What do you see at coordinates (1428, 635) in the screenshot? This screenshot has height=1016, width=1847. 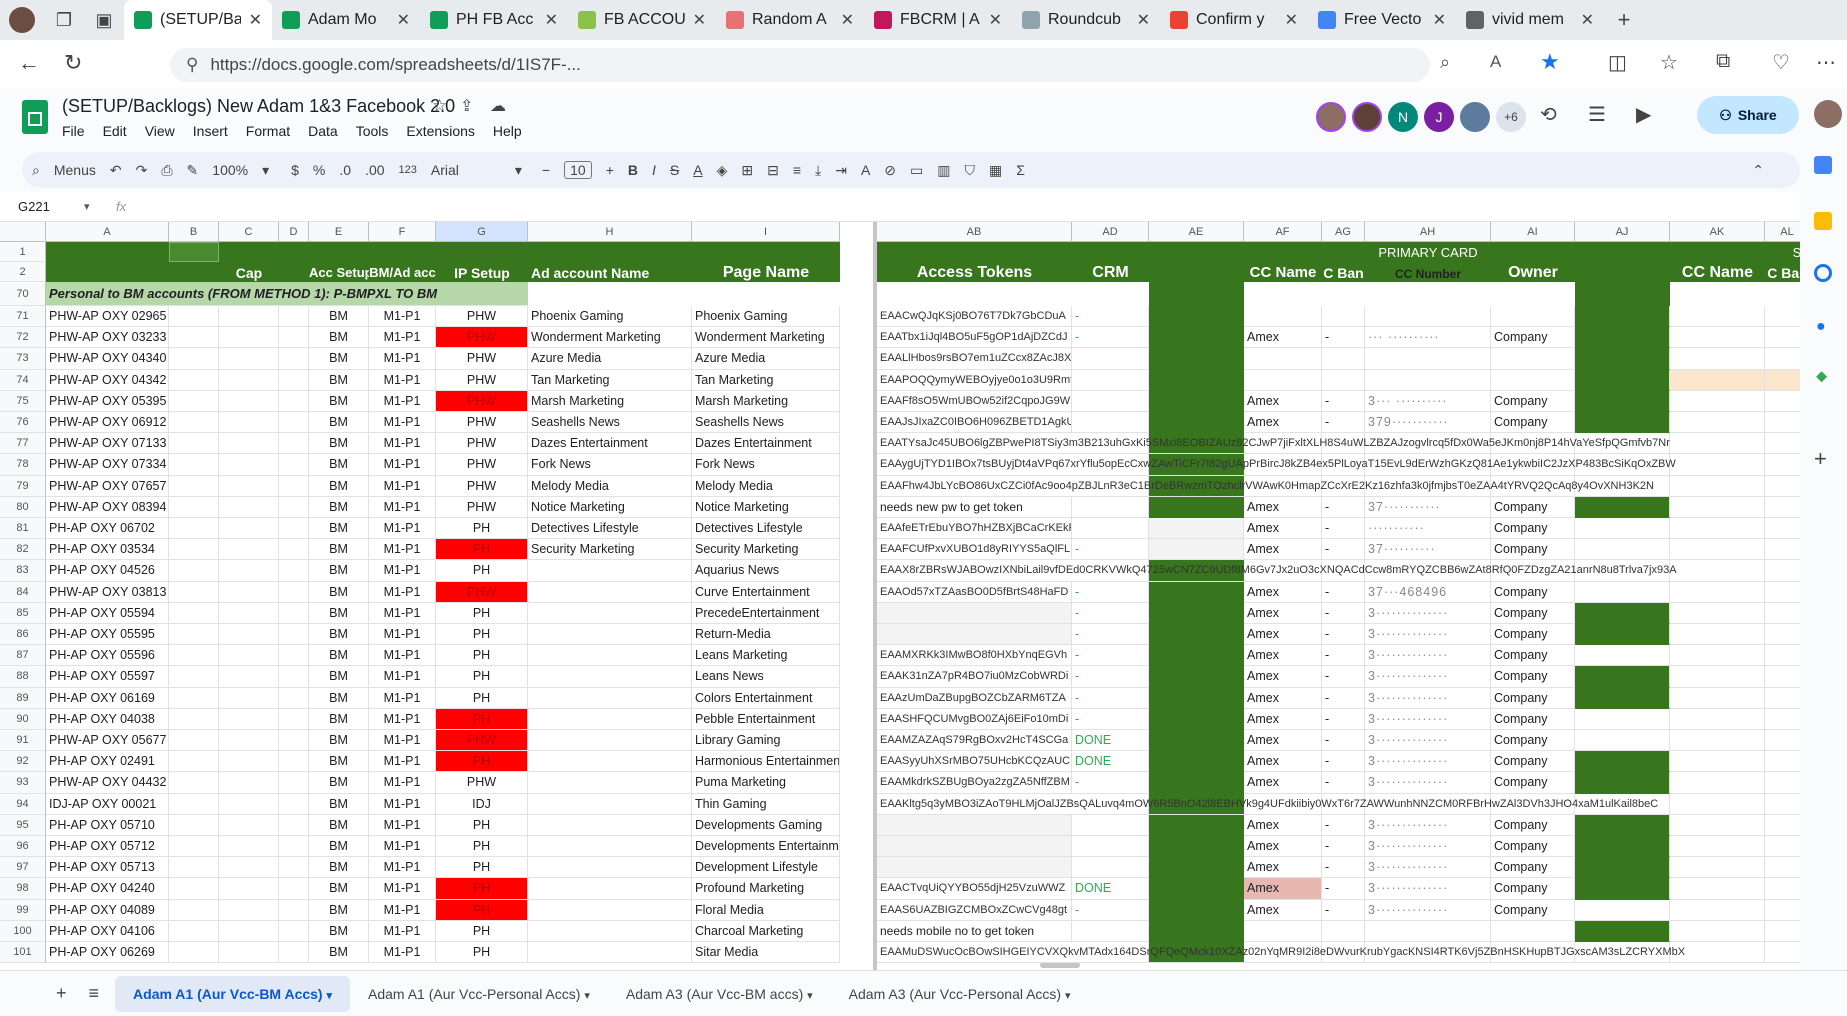 I see `cell-cc-number: 3··············` at bounding box center [1428, 635].